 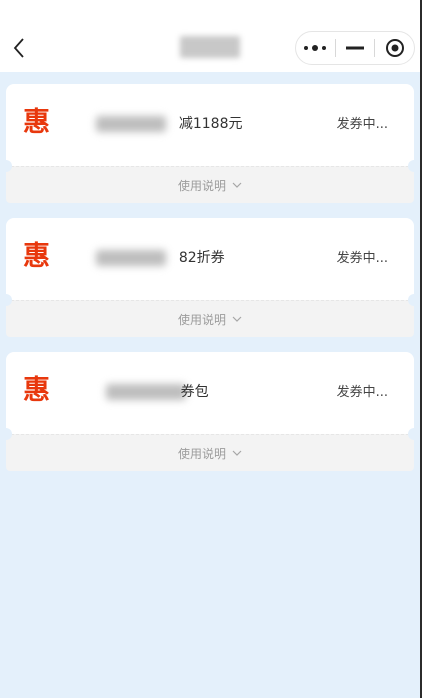 I want to click on more-dots-icon, so click(x=315, y=48).